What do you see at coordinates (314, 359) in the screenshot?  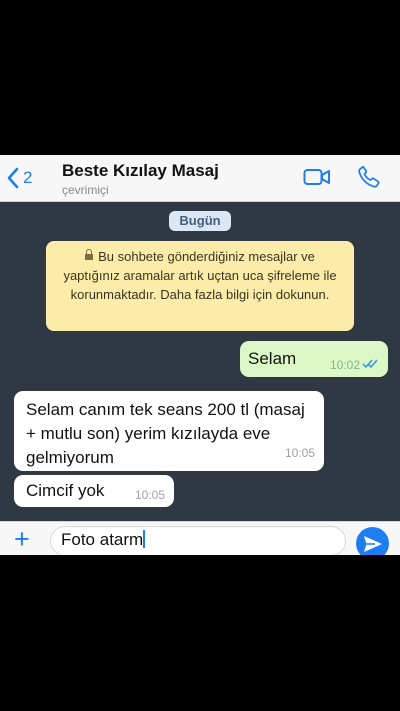 I see `message-bubble-outgoing: Selam 10:02` at bounding box center [314, 359].